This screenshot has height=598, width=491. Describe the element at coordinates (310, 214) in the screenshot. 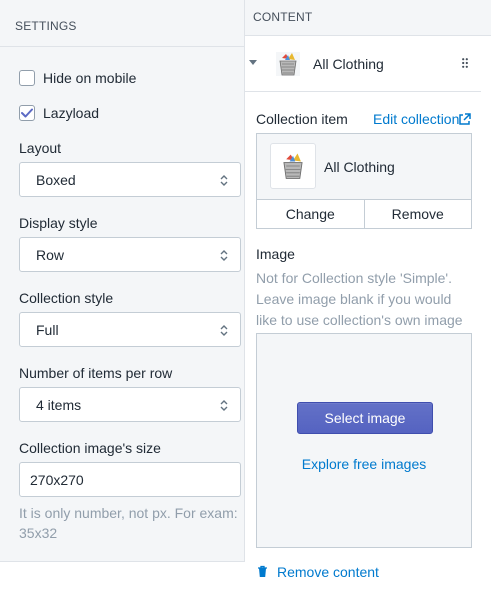

I see `change-button: Change` at that location.